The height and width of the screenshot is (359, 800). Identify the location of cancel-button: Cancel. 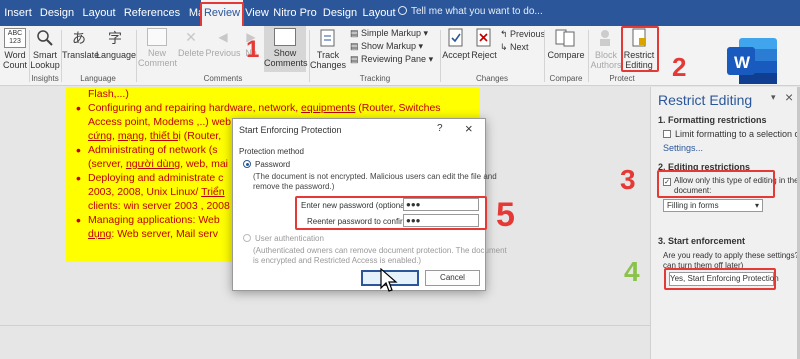
(452, 278).